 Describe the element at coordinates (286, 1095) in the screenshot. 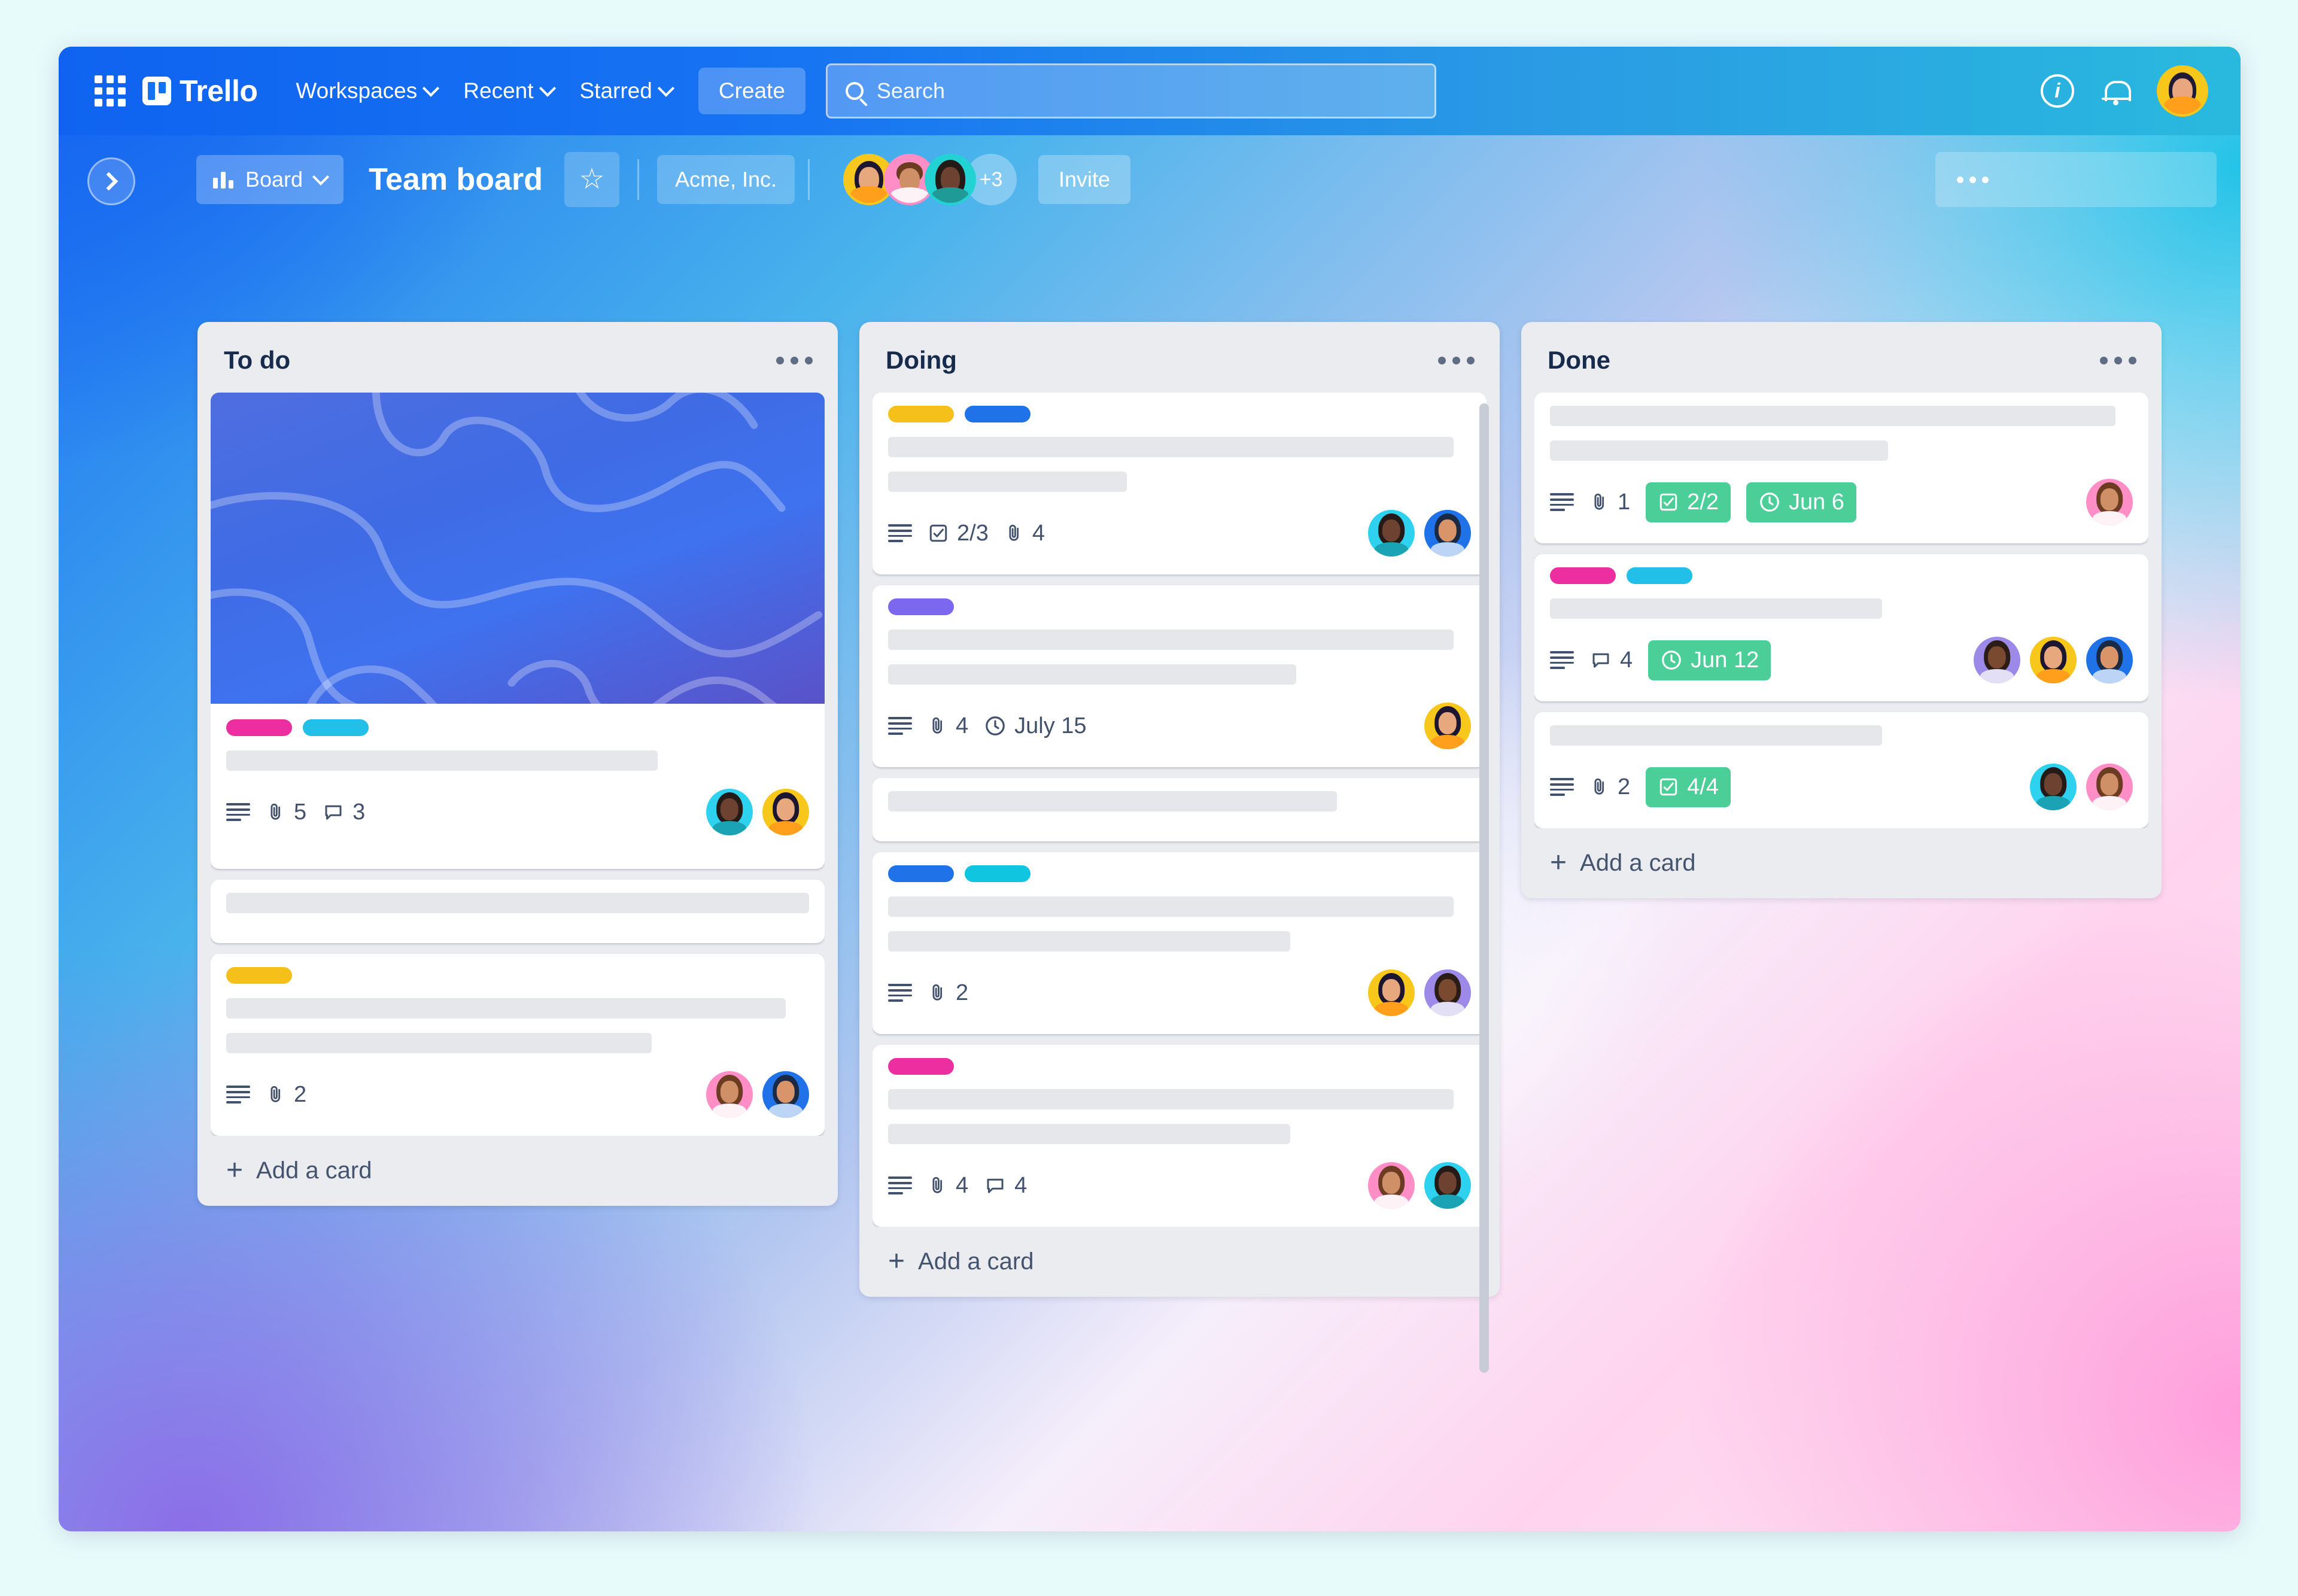

I see `attachment-badge: 2` at that location.